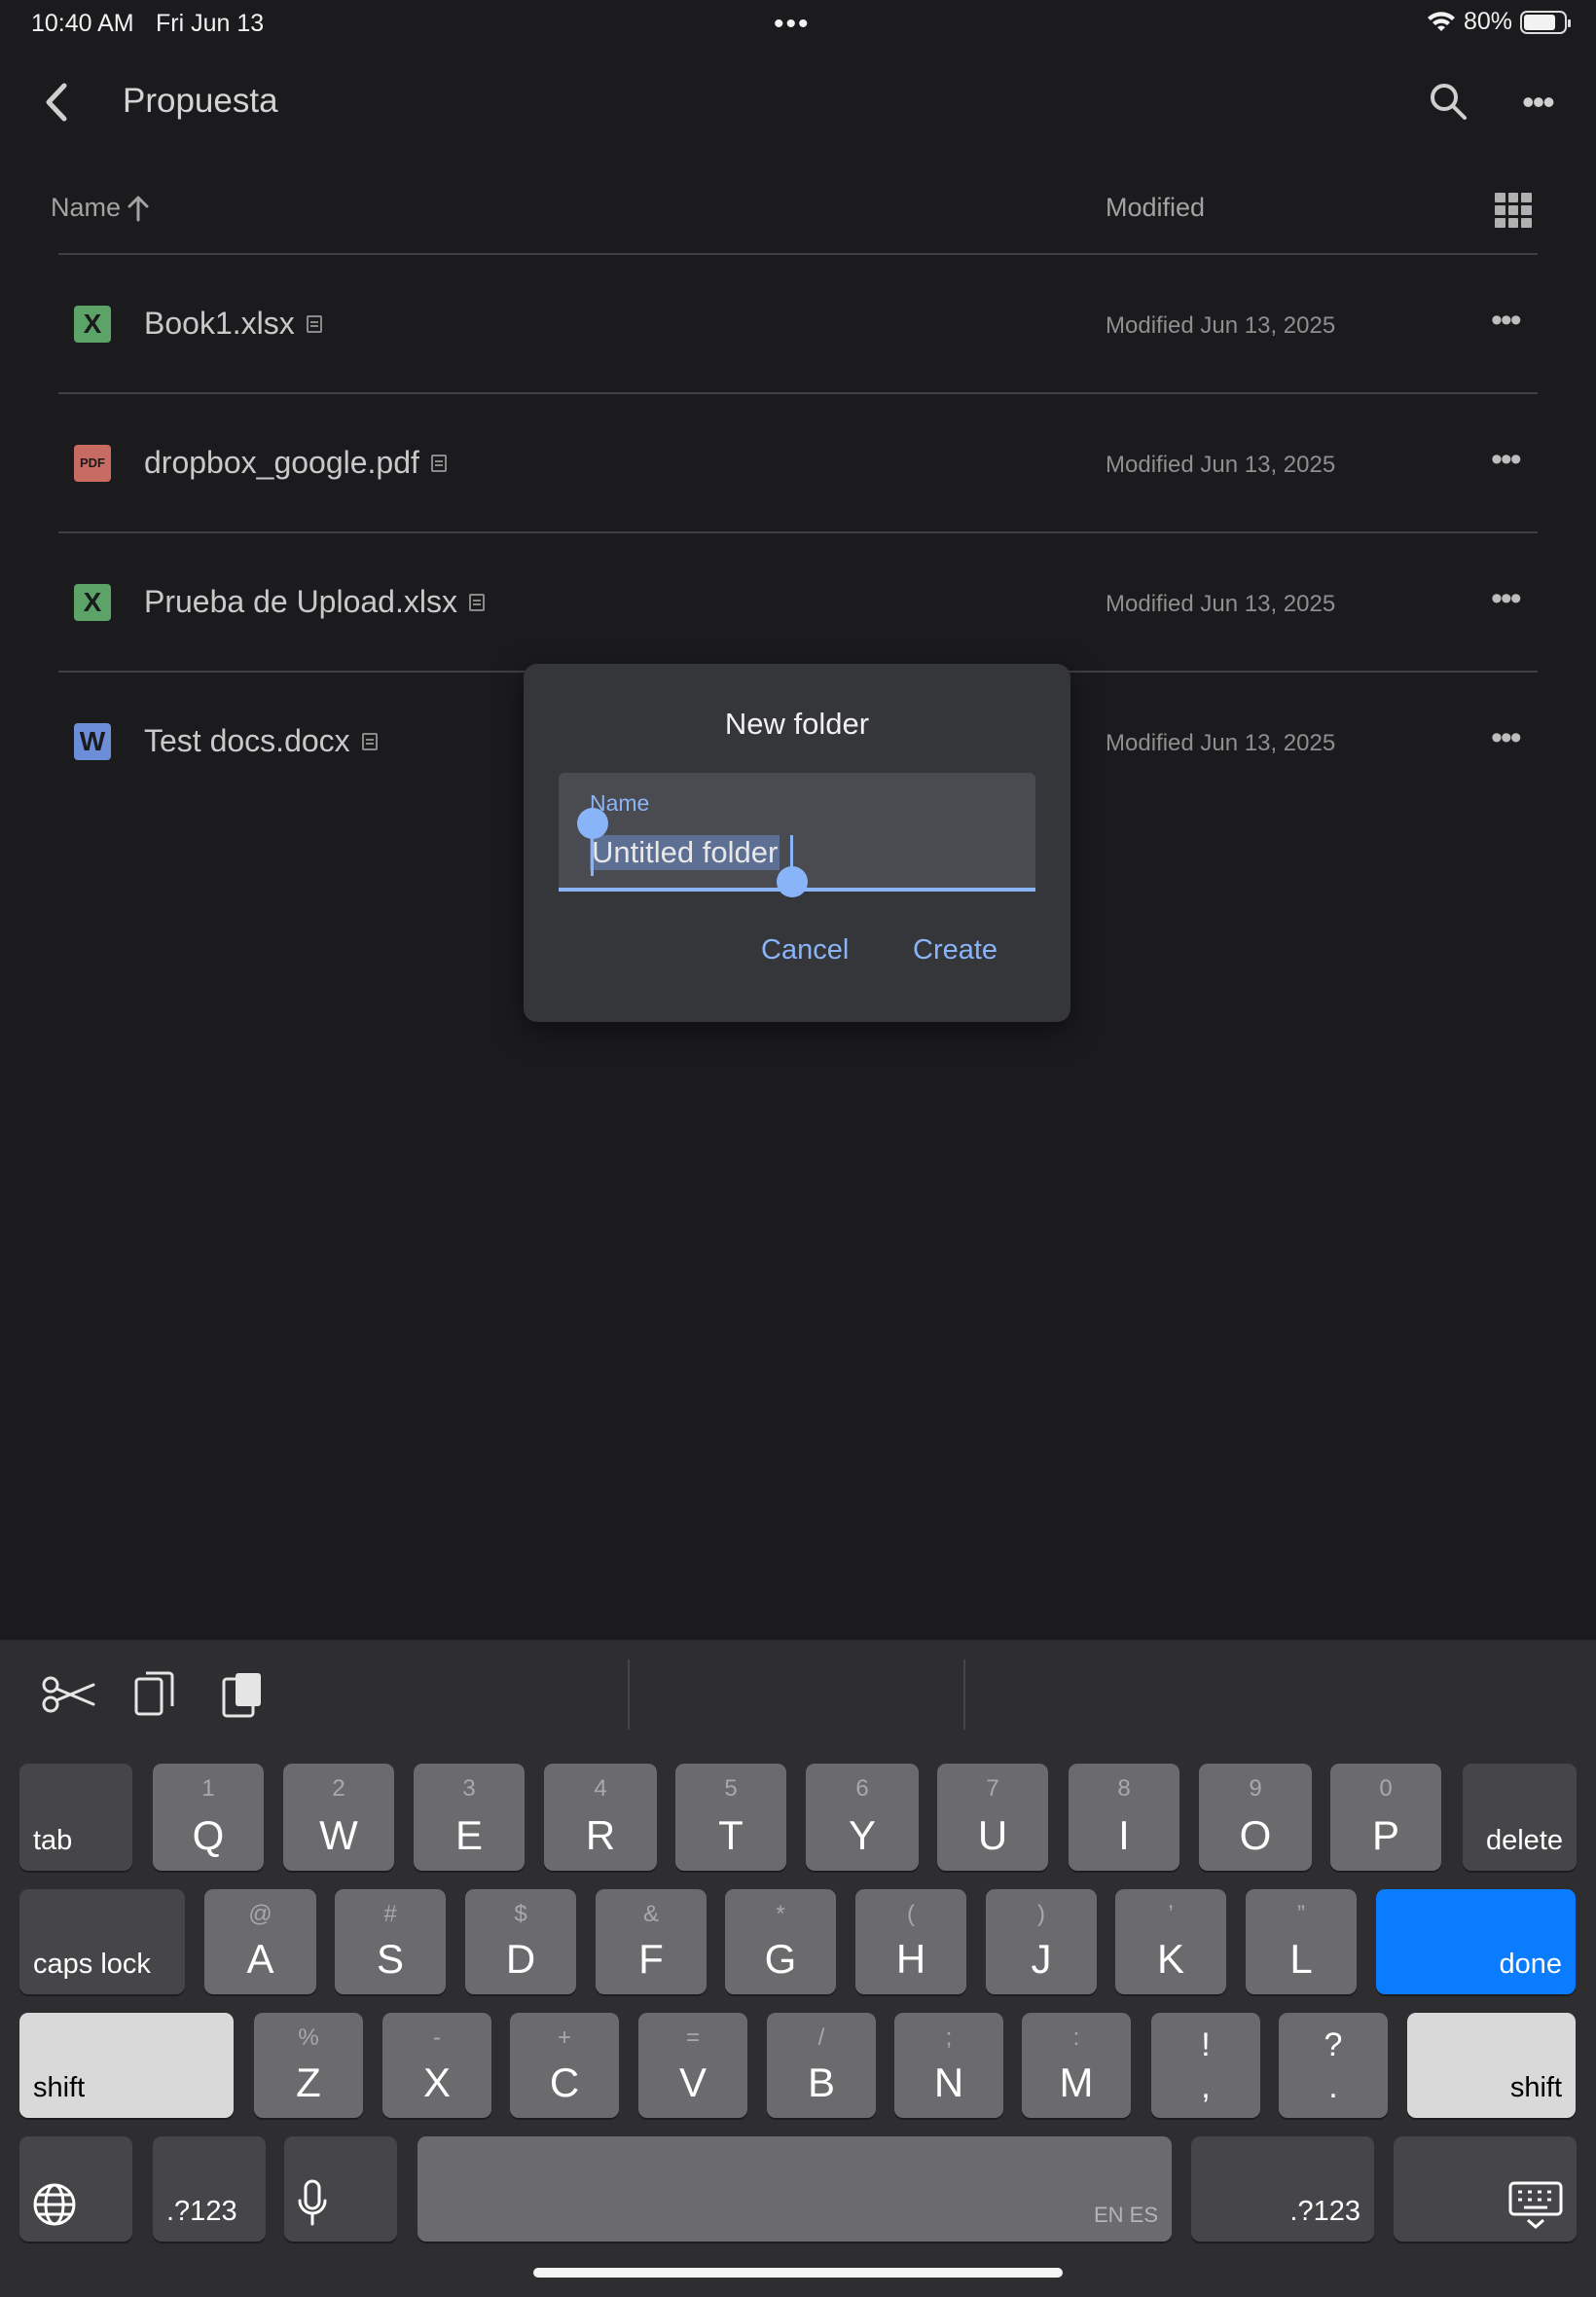  Describe the element at coordinates (651, 1941) in the screenshot. I see `key-f: & F` at that location.